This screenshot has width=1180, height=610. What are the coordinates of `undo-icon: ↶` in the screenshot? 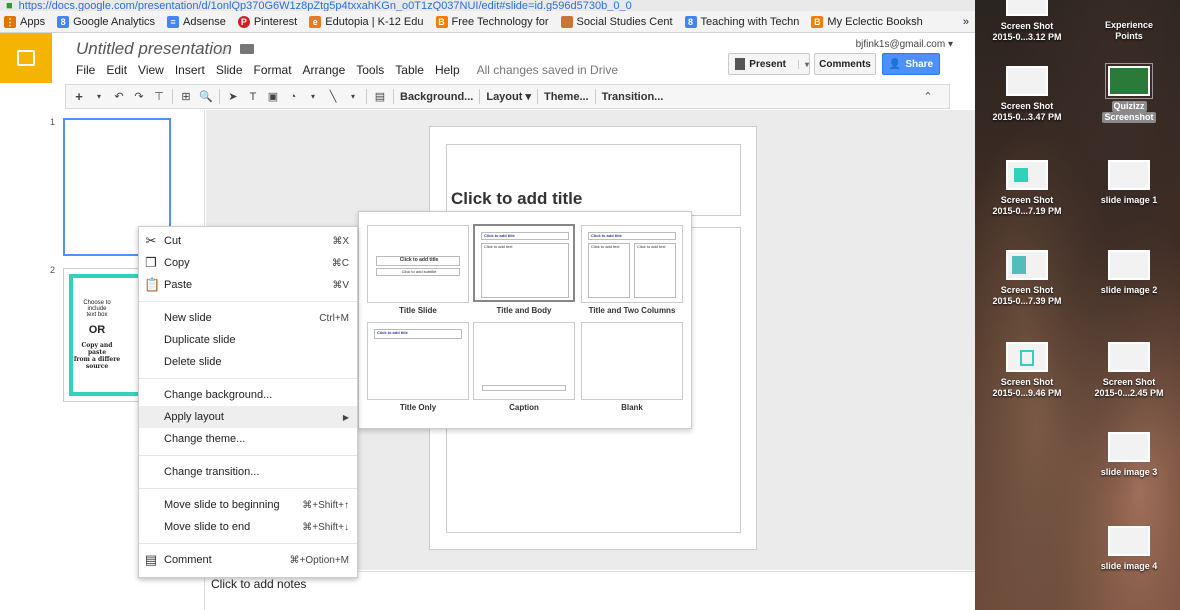 It's located at (119, 96).